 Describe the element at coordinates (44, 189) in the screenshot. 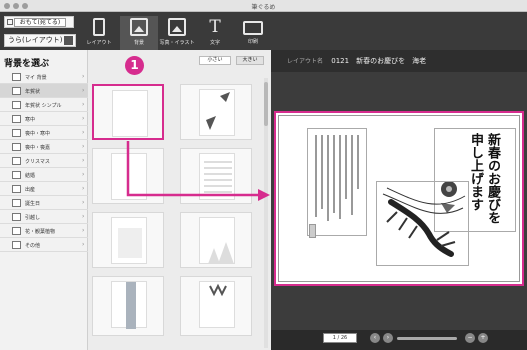

I see `category-item: 出産 ›` at that location.